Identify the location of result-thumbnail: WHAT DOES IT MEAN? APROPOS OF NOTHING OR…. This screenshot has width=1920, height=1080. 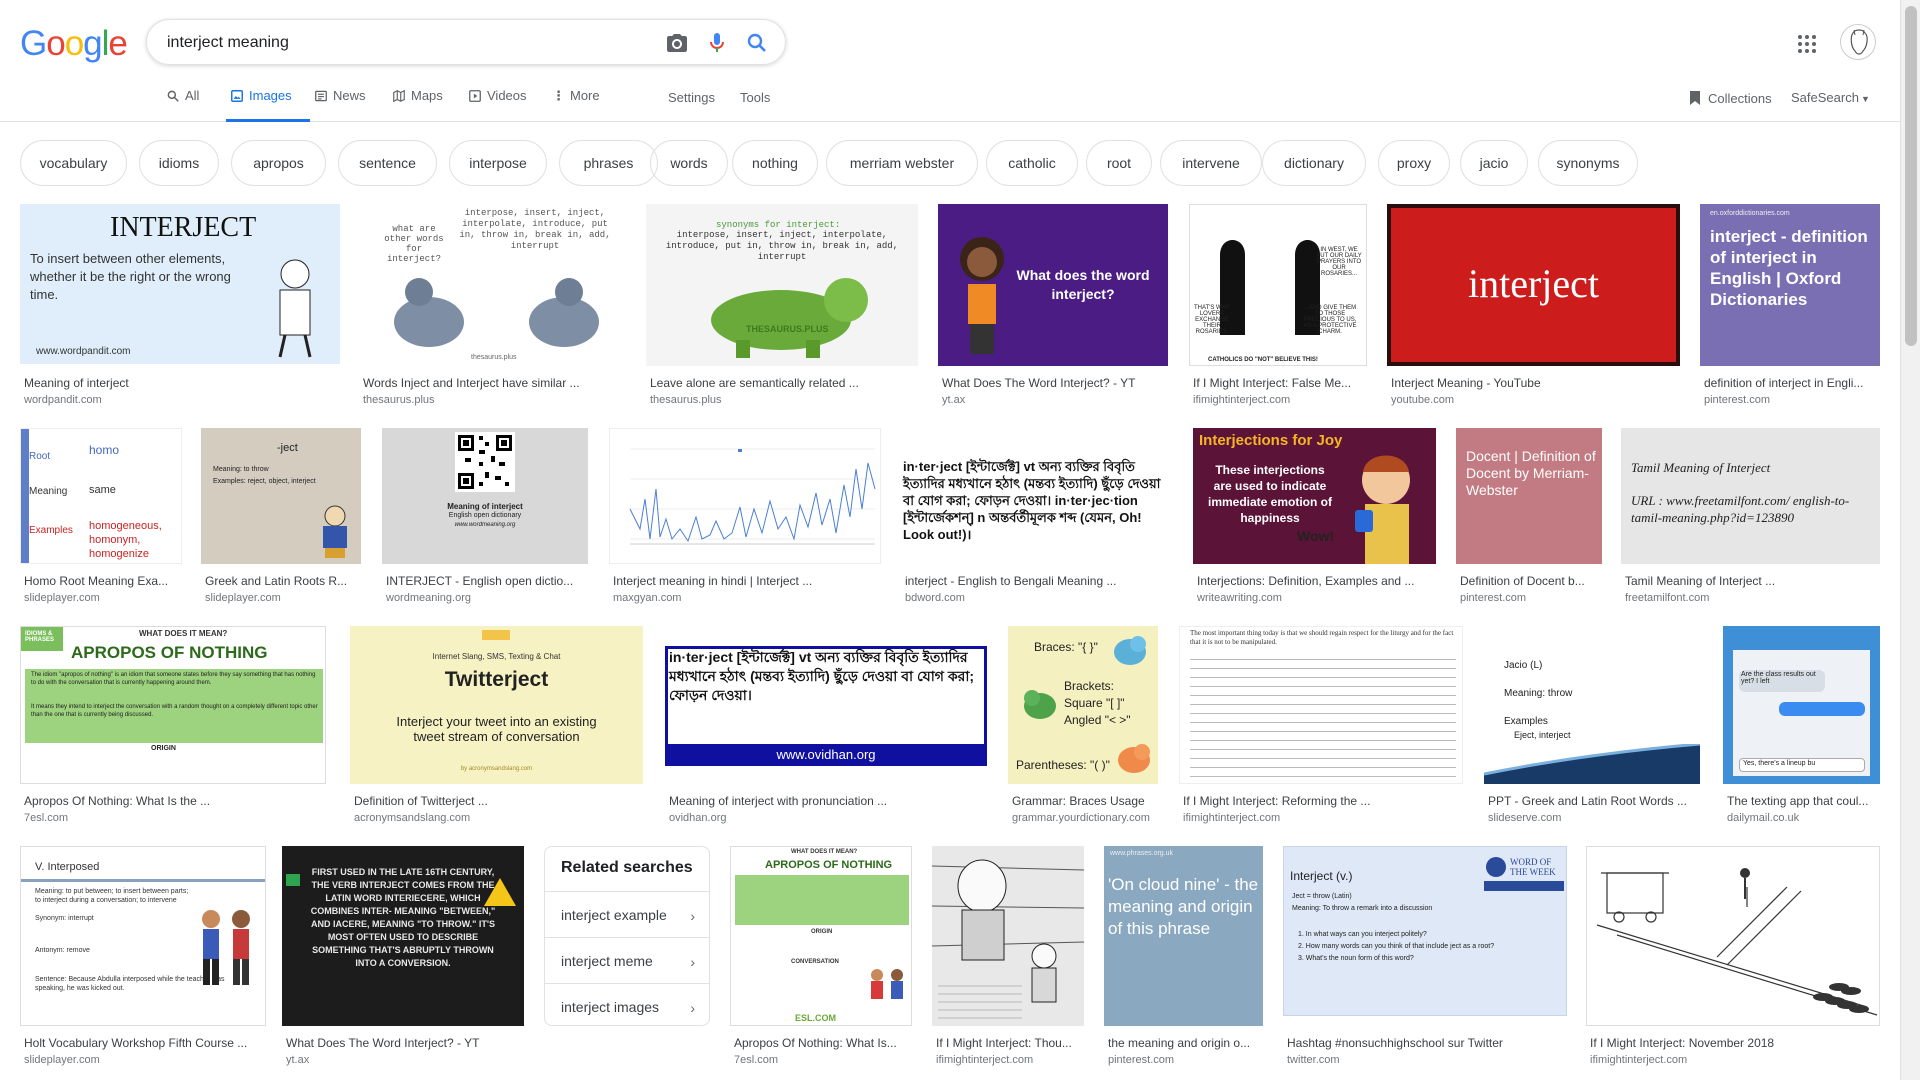
(821, 936).